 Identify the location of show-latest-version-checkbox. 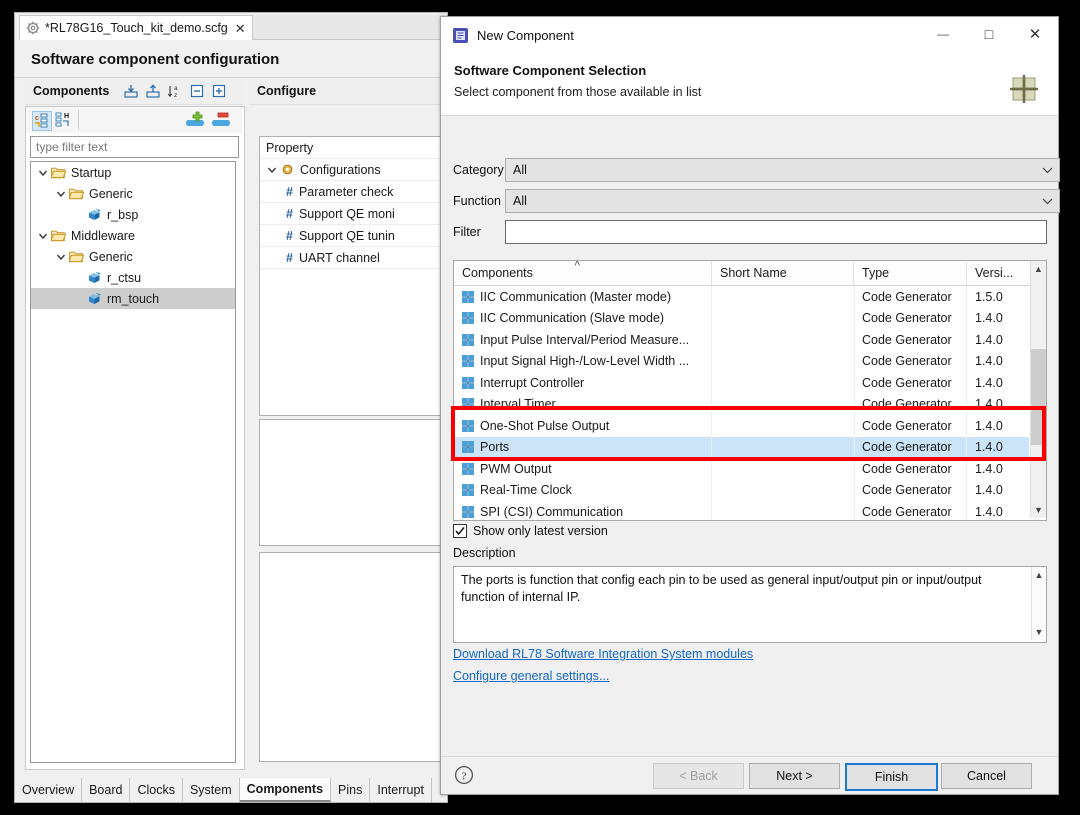
(460, 531).